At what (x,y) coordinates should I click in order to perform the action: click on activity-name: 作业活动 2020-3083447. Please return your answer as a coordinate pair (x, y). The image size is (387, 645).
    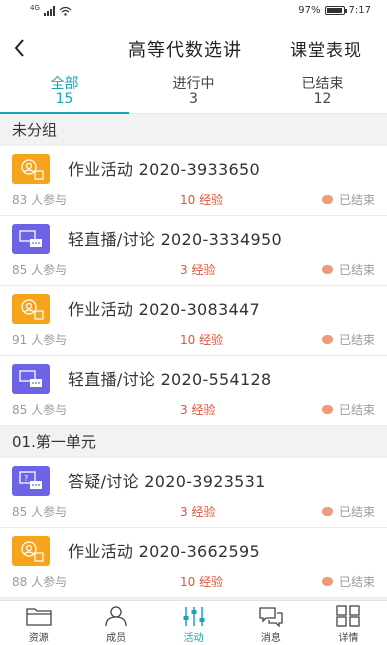
    Looking at the image, I should click on (164, 309).